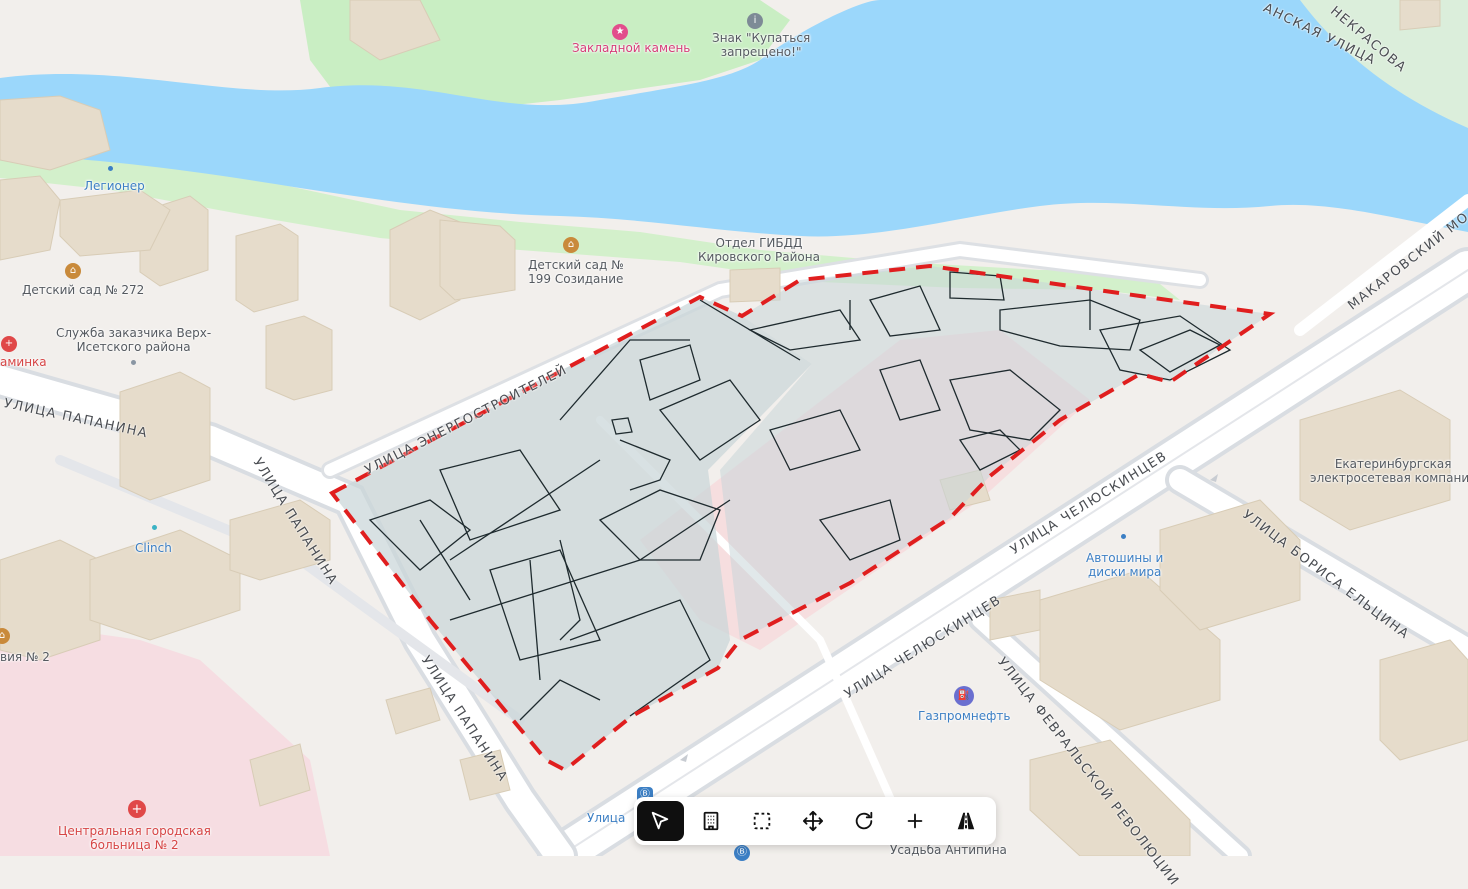  Describe the element at coordinates (606, 818) in the screenshot. I see `poi-label-ulitsa: Улица` at that location.